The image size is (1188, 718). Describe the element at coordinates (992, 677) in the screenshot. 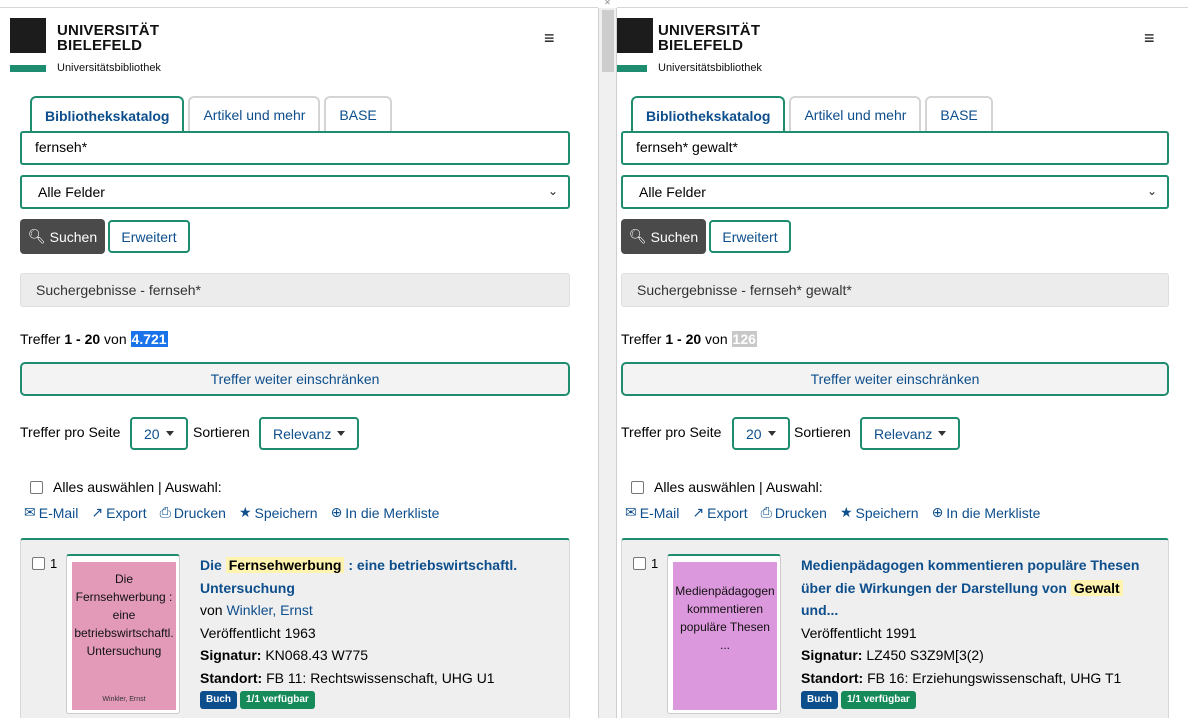

I see `standort-value: FB 16: Erziehungswissenschaft, UHG T1` at that location.